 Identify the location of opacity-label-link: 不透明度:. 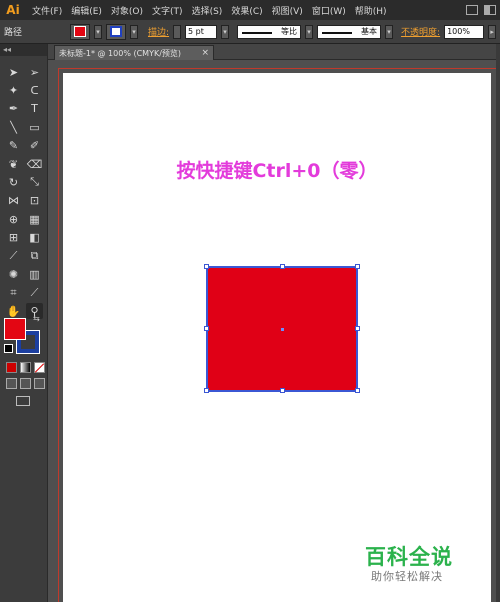
(420, 31).